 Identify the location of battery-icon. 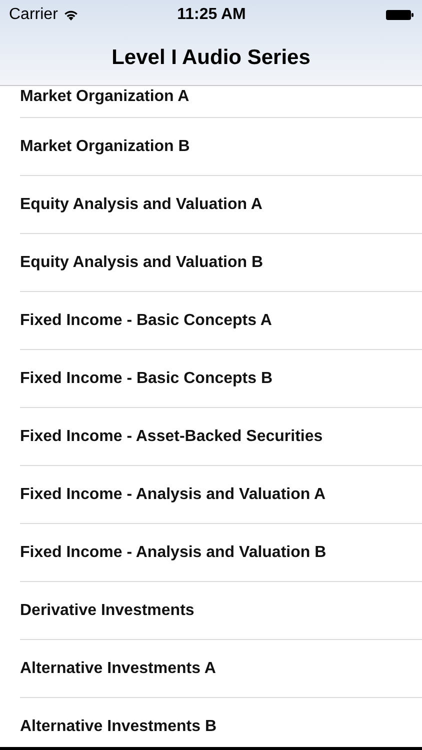
(400, 15).